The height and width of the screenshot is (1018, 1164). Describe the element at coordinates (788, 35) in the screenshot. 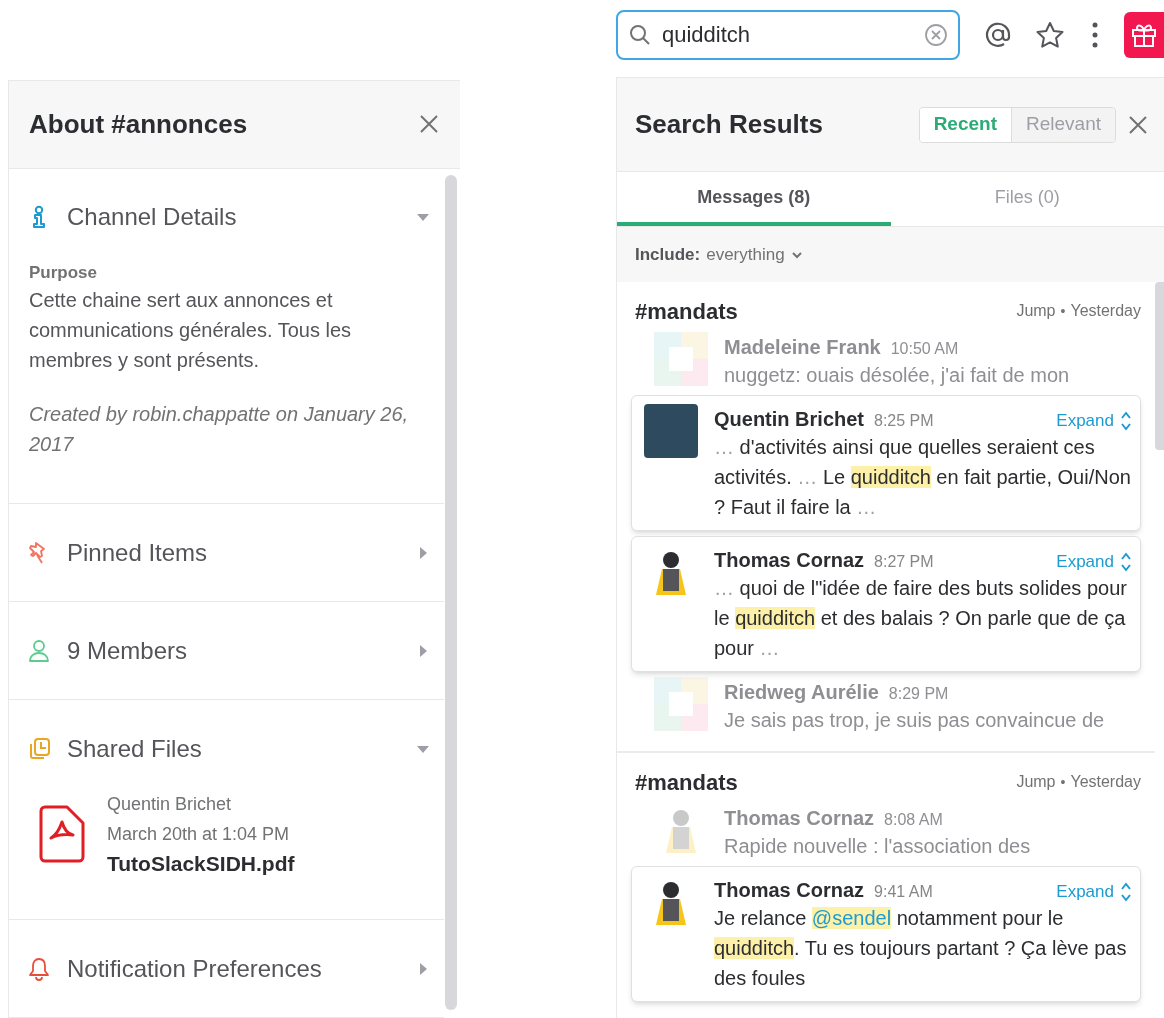

I see `search-field: quidditch` at that location.